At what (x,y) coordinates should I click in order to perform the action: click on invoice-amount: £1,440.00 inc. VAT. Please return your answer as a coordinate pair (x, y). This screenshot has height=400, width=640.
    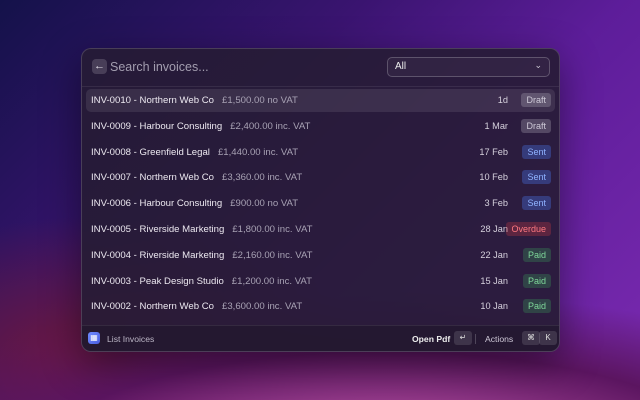
    Looking at the image, I should click on (258, 152).